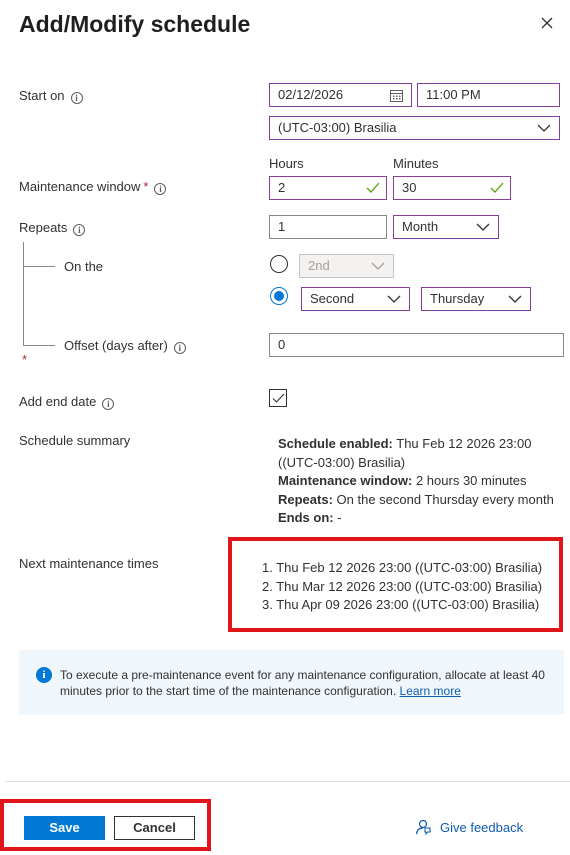 This screenshot has width=570, height=855. Describe the element at coordinates (488, 95) in the screenshot. I see `start-time-input: 11:00 PM` at that location.